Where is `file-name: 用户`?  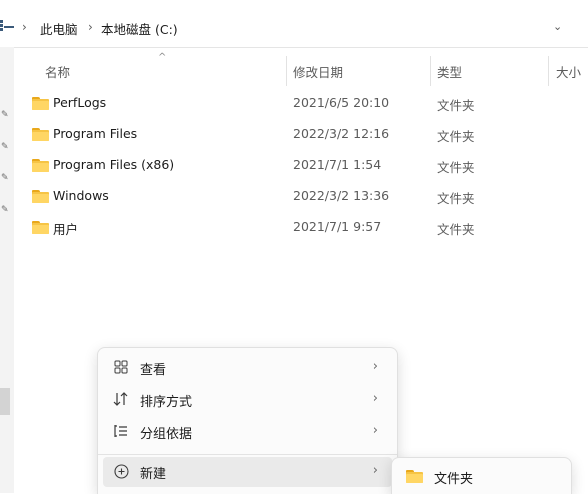
file-name: 用户 is located at coordinates (66, 229).